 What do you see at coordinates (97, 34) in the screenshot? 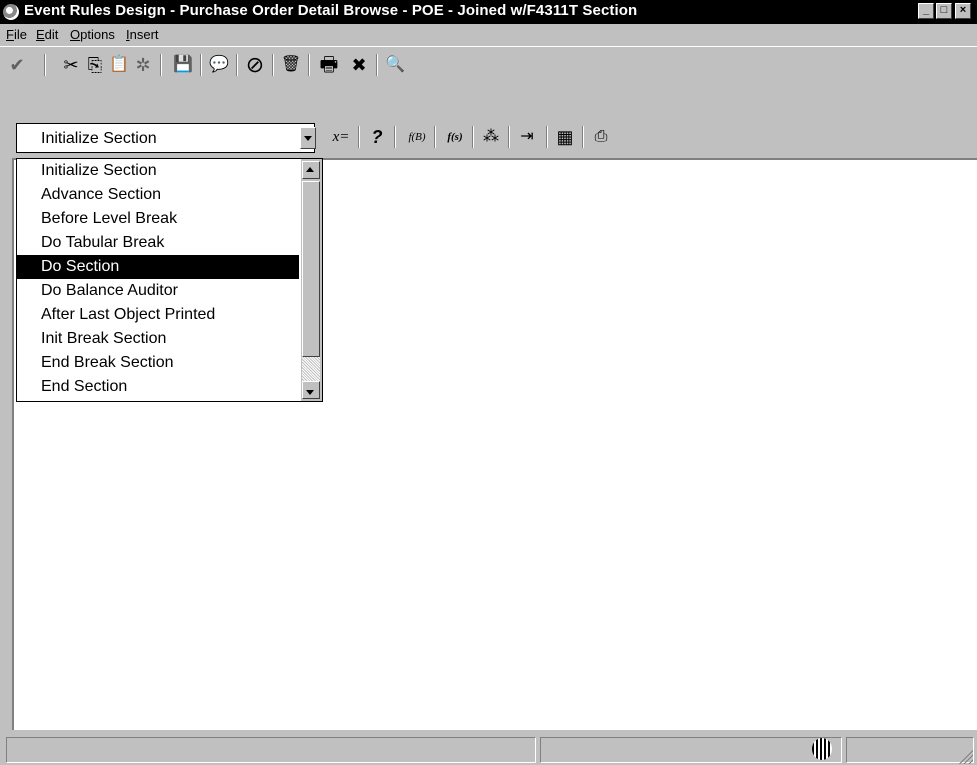
I see `menu-options-label: ptions` at bounding box center [97, 34].